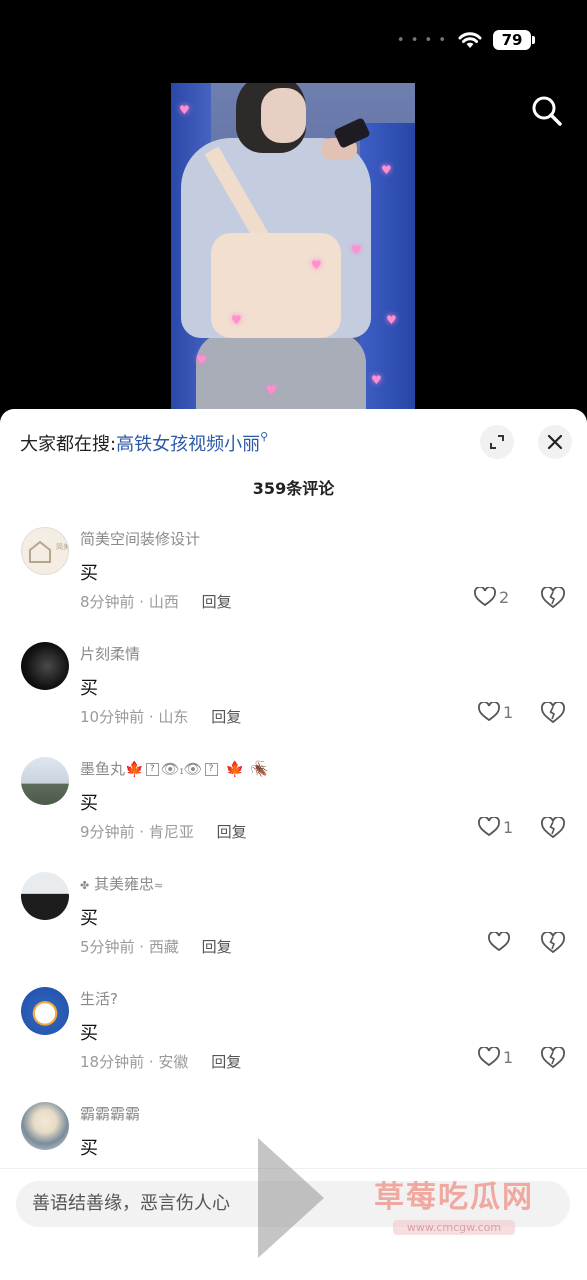 The width and height of the screenshot is (587, 1280). I want to click on avatar: 简美空间, so click(45, 551).